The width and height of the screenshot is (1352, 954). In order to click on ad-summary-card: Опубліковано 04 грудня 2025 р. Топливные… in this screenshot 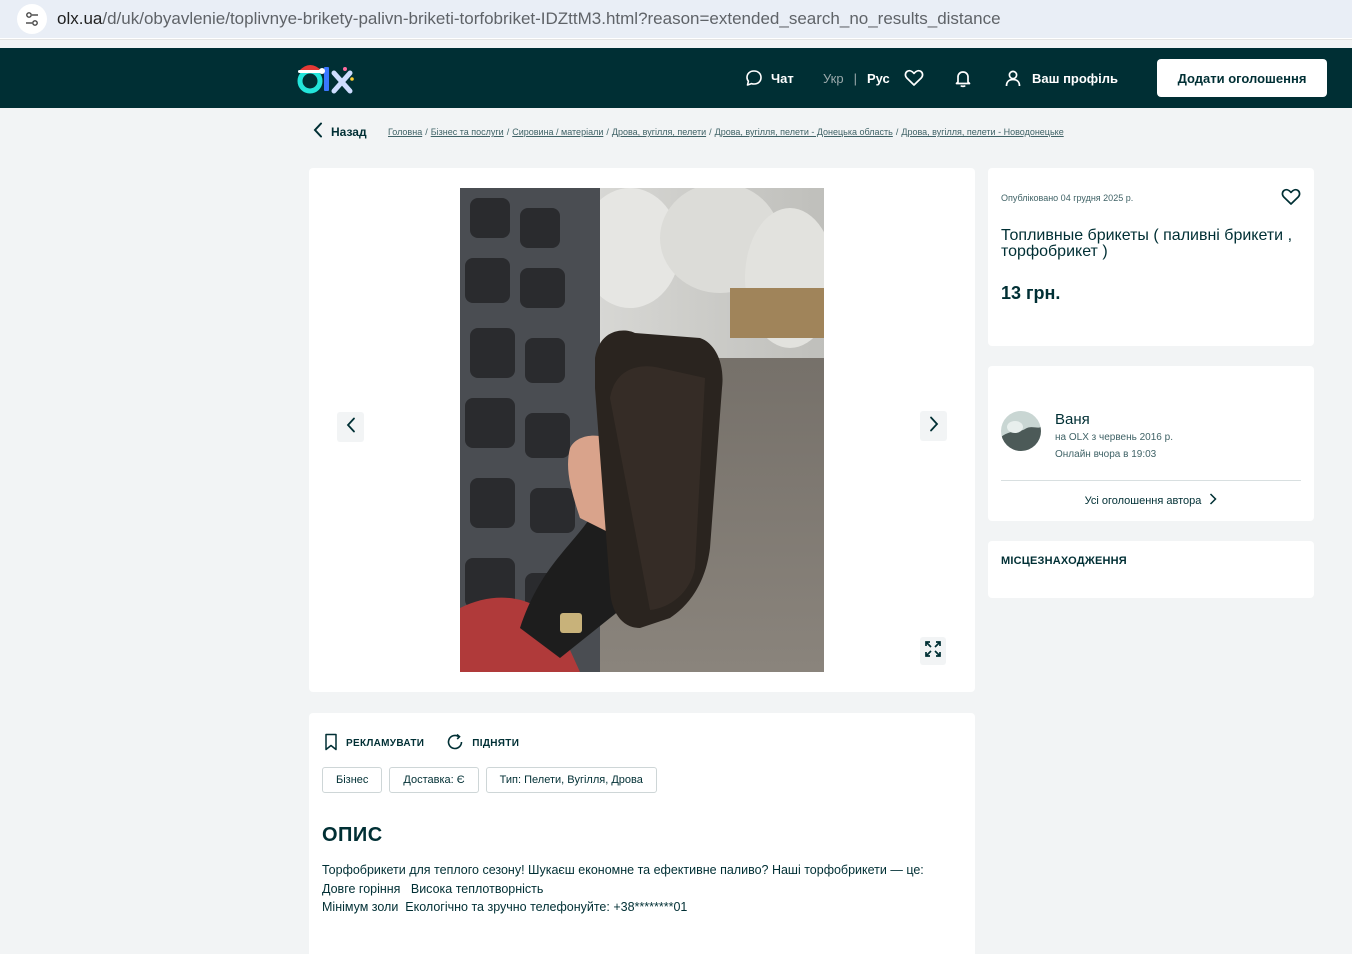, I will do `click(1151, 257)`.